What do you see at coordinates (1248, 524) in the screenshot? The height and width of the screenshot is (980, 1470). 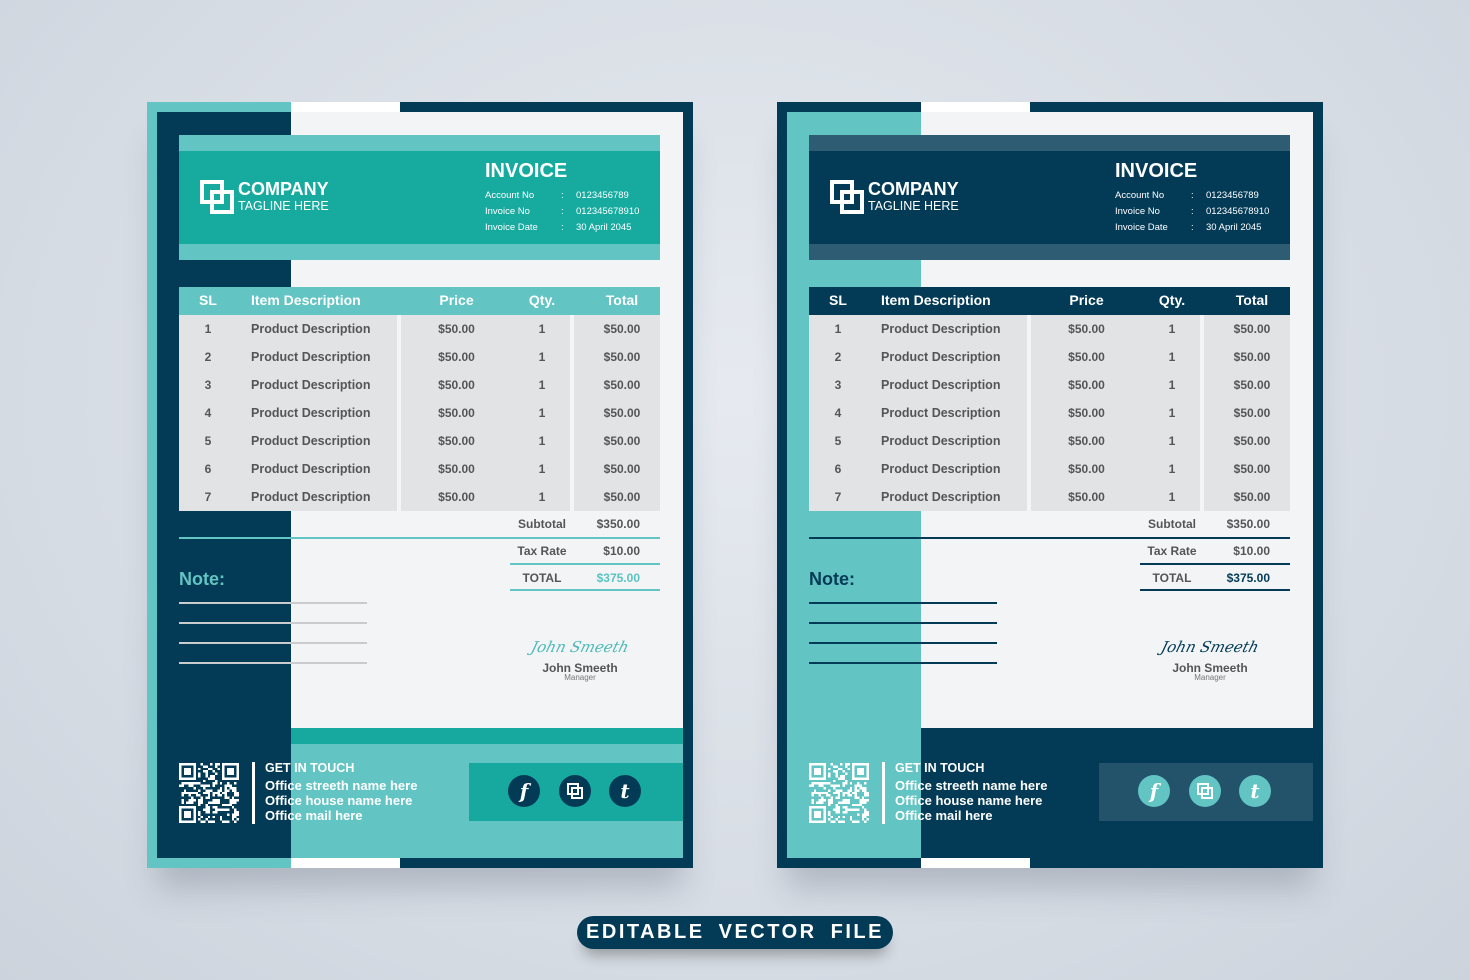 I see `totals-value: $350.00` at bounding box center [1248, 524].